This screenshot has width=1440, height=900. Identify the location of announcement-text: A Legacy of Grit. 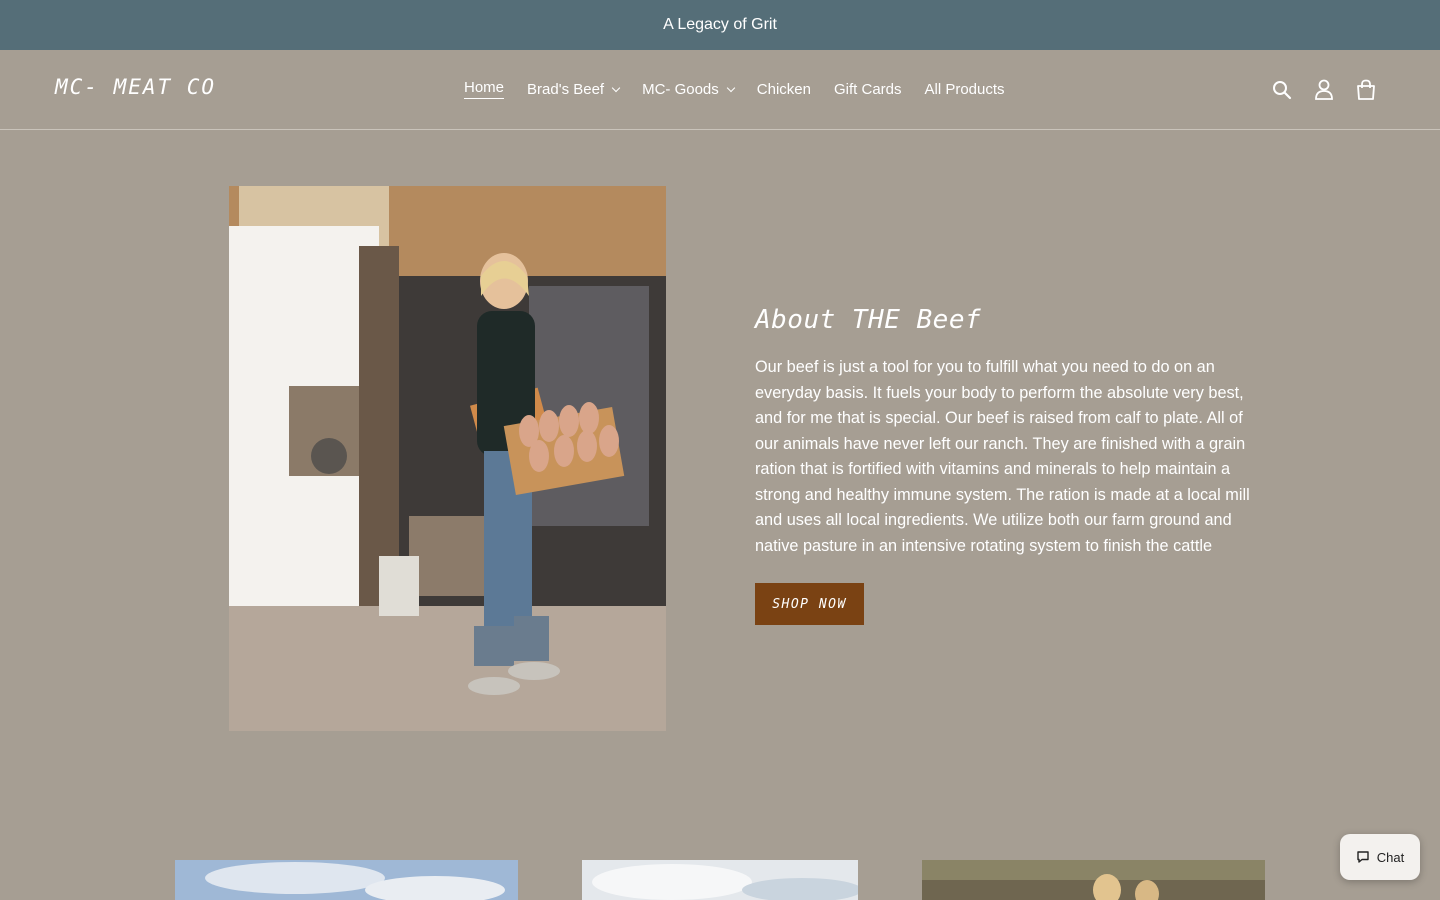
(720, 24).